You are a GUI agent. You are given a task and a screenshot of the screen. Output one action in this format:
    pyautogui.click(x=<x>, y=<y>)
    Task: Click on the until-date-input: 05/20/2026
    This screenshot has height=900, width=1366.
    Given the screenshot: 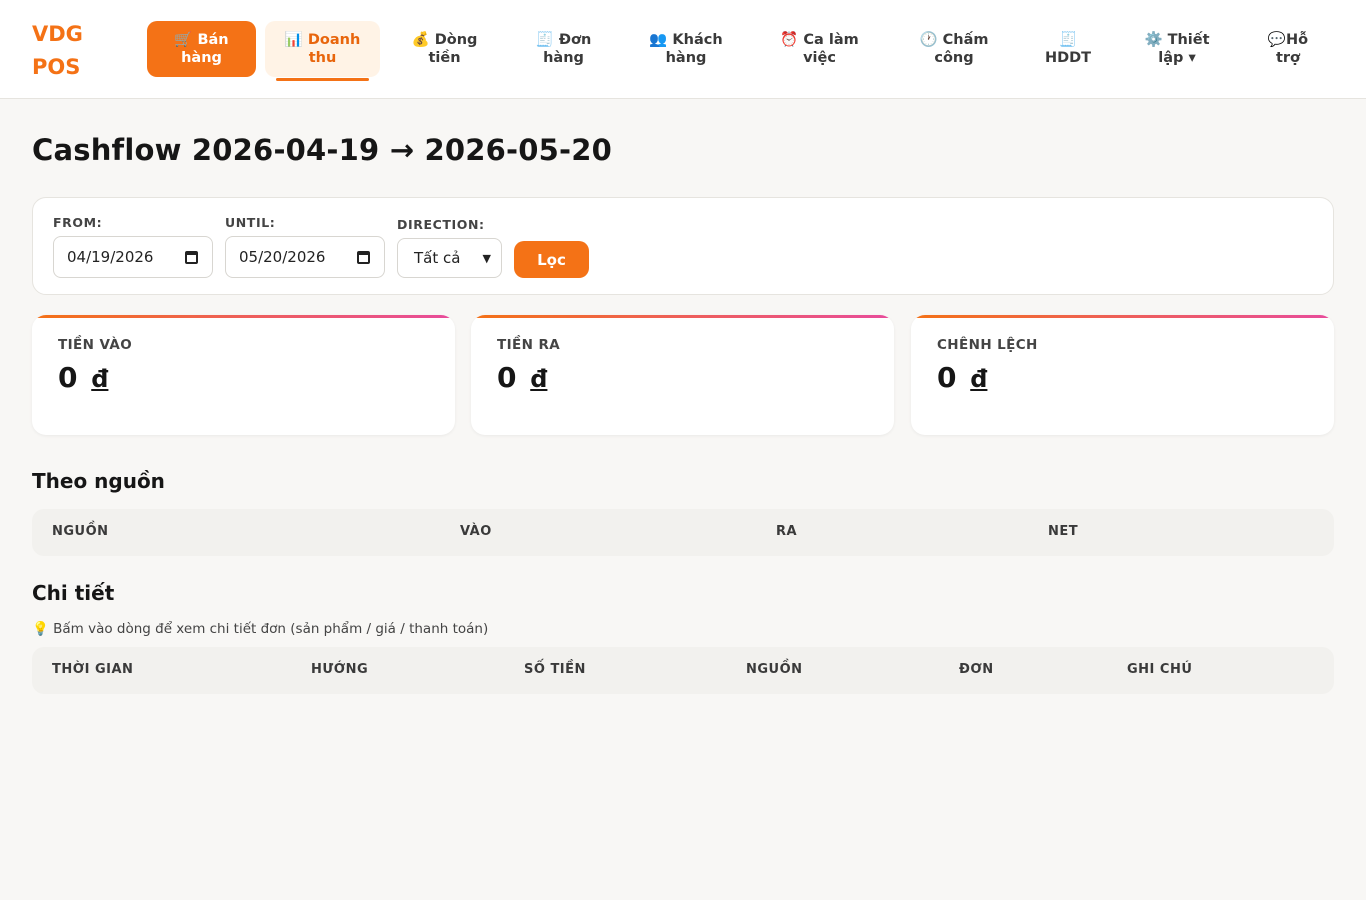 What is the action you would take?
    pyautogui.click(x=305, y=257)
    